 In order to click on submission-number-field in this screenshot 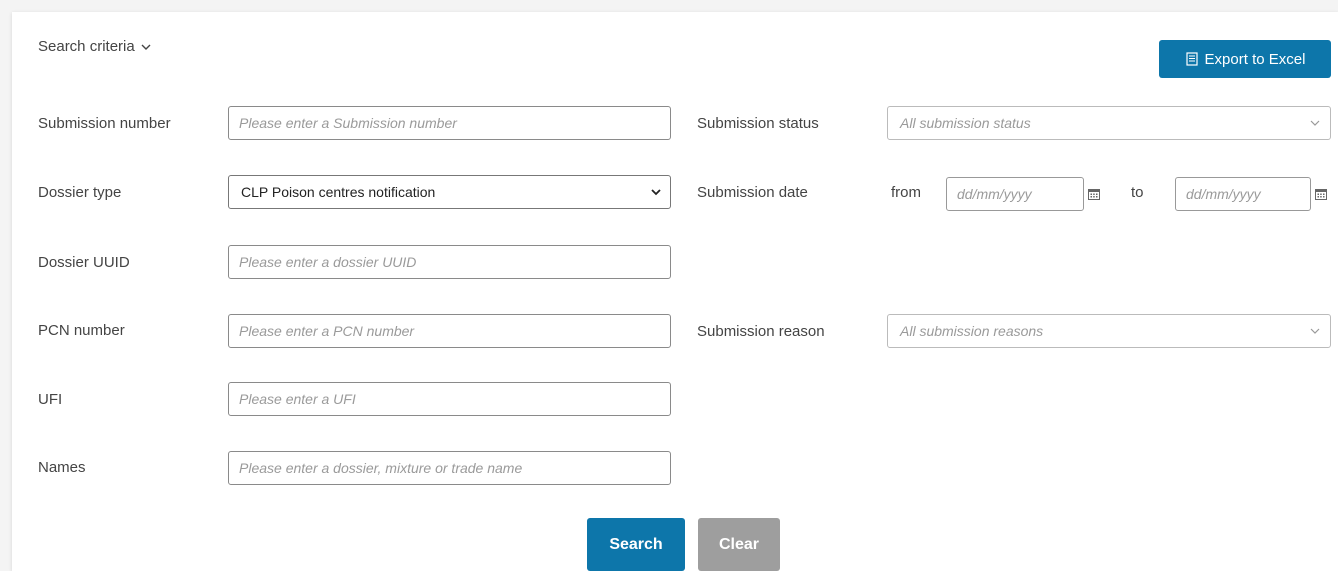, I will do `click(449, 123)`.